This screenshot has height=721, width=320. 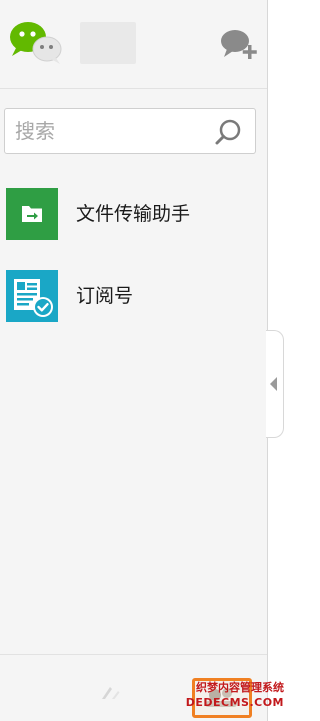 I want to click on panel-header, so click(x=133, y=44).